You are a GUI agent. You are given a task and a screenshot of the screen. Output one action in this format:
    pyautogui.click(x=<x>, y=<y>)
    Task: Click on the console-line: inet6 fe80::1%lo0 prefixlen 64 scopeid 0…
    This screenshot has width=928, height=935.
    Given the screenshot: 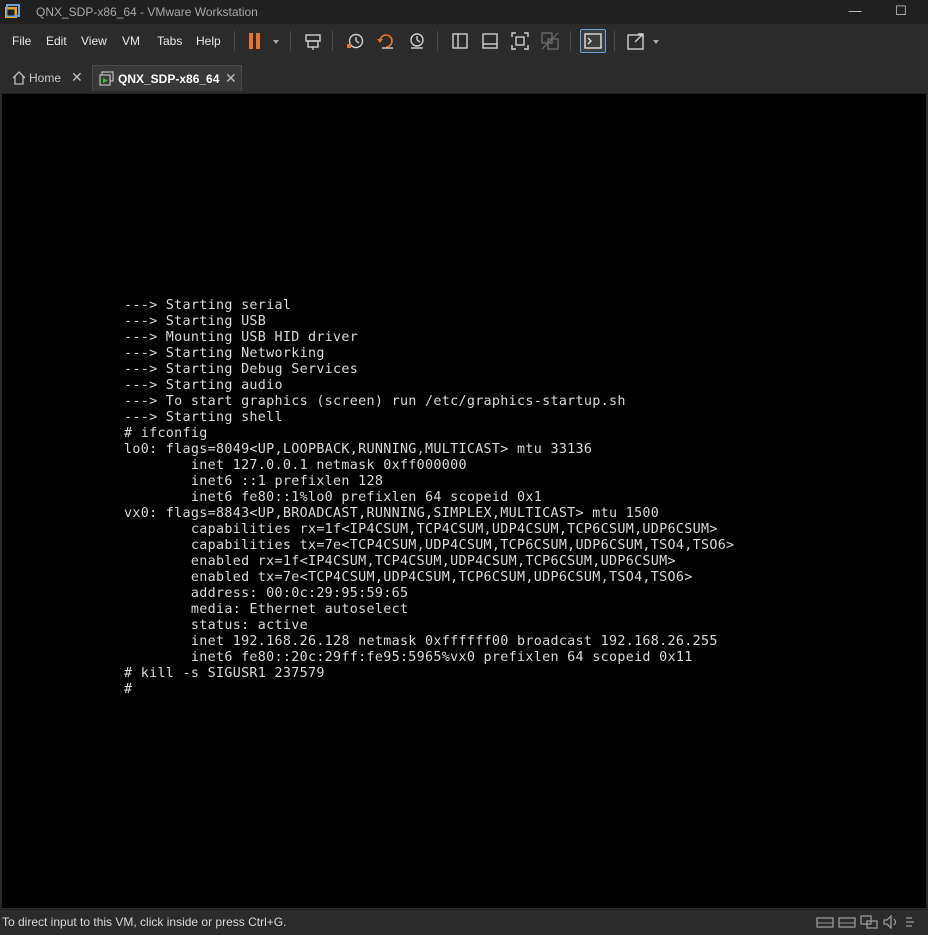 What is the action you would take?
    pyautogui.click(x=333, y=497)
    